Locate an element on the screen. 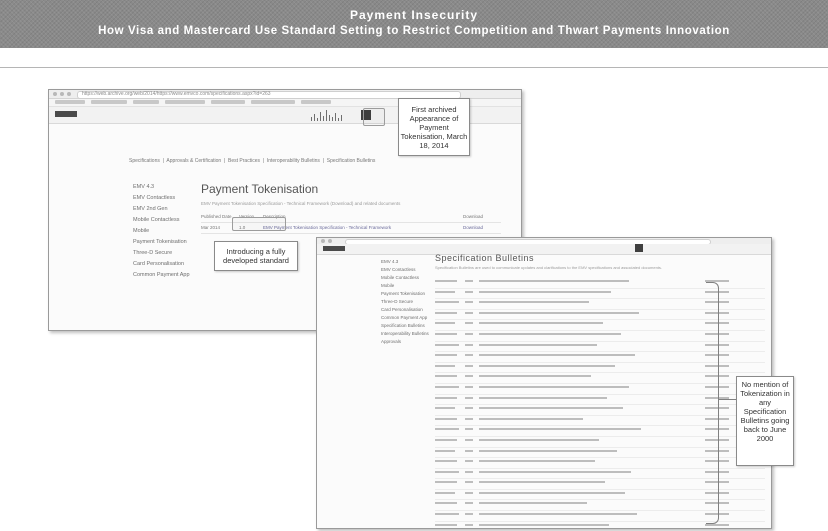  banner-title: Payment Insecurity is located at coordinates (414, 15).